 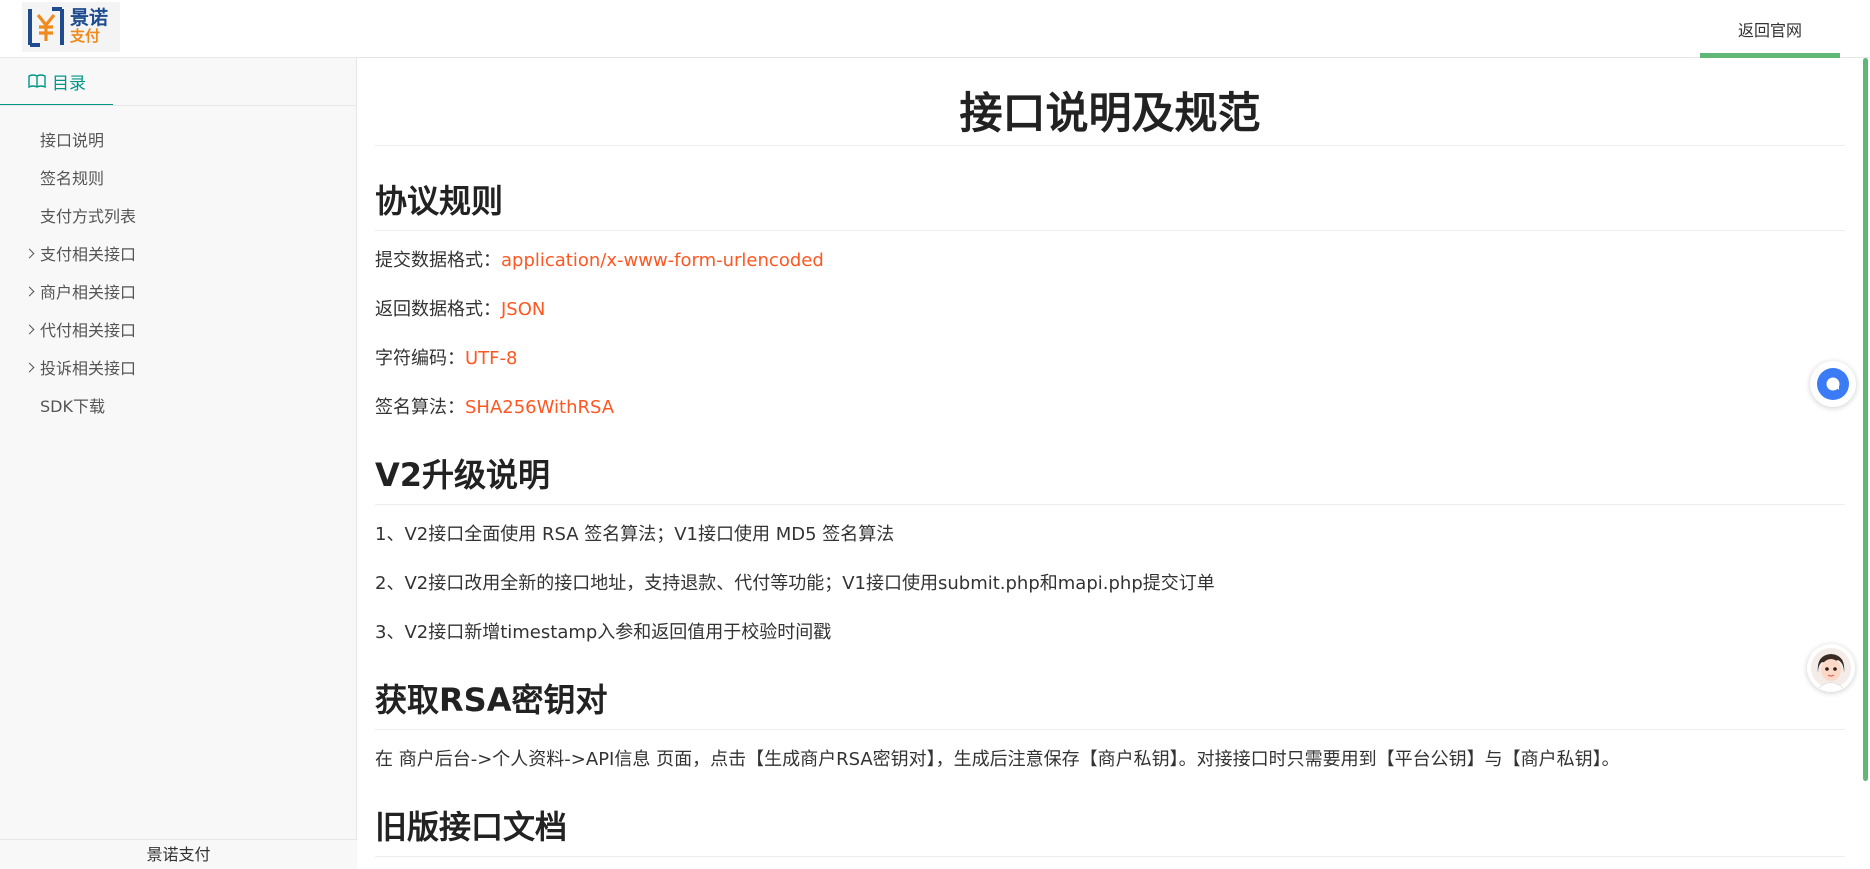 I want to click on toc-item-label: 商户相关接口, so click(x=88, y=292).